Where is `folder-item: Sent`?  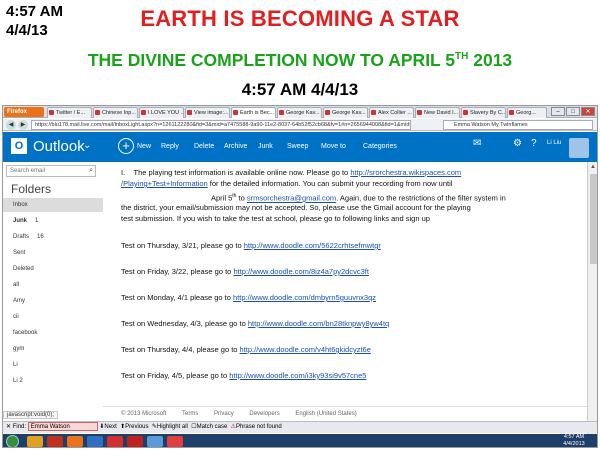 folder-item: Sent is located at coordinates (19, 253).